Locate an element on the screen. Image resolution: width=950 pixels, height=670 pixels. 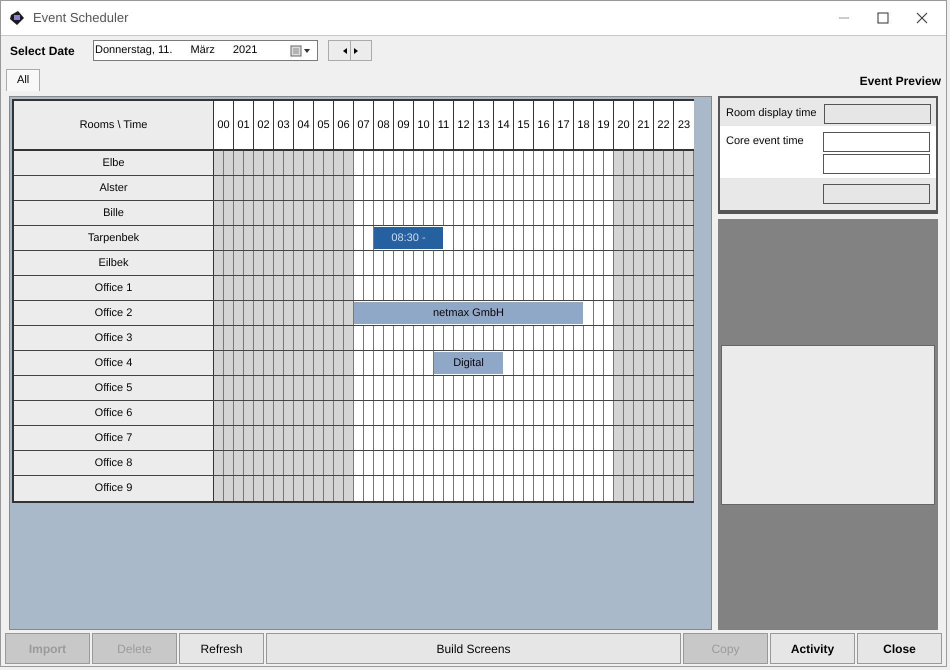
room-name: Office 9 is located at coordinates (114, 488).